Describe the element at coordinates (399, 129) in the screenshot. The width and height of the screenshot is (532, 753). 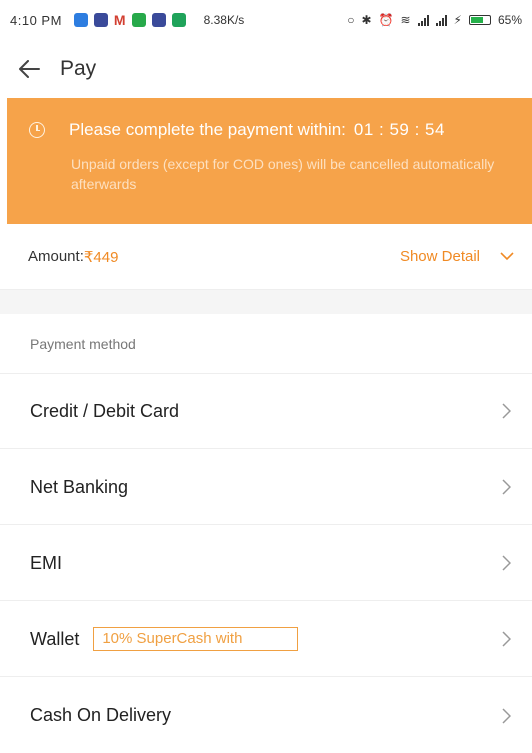
I see `countdown-timer: 01 : 59 : 54` at that location.